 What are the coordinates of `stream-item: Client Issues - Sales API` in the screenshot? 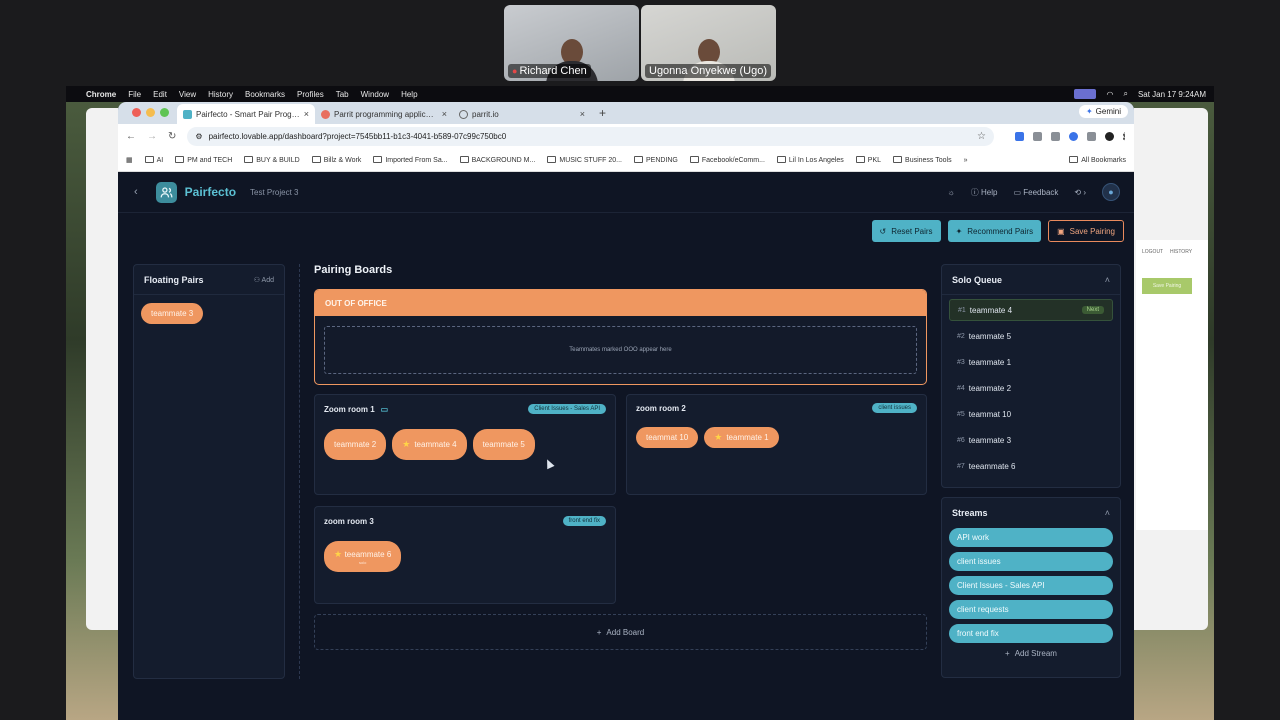 It's located at (1031, 585).